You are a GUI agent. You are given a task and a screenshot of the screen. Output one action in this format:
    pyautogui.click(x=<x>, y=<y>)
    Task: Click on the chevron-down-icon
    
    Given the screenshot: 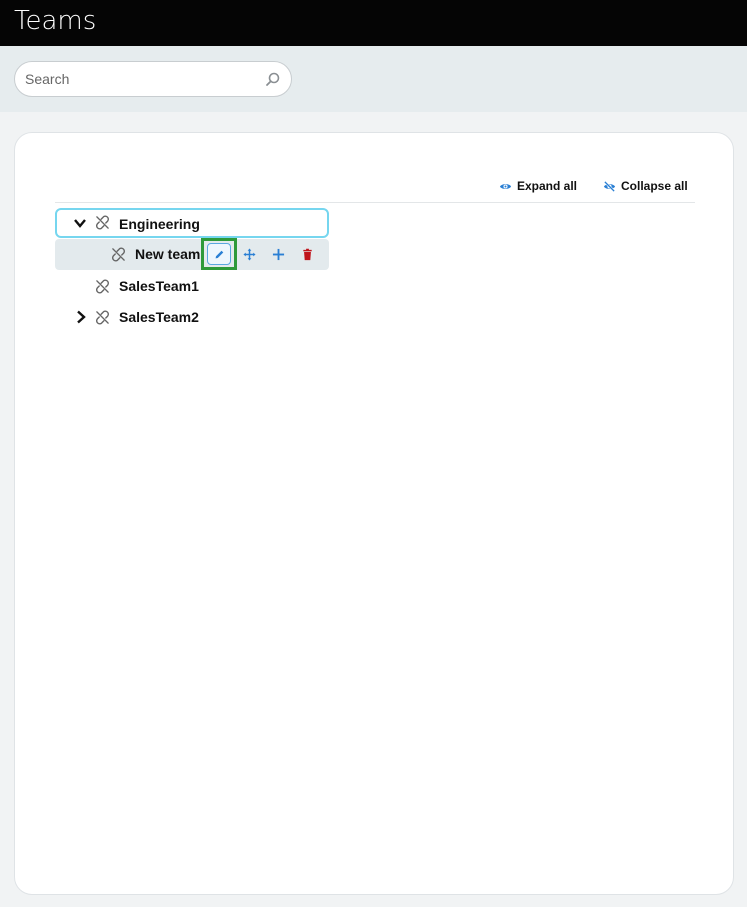 What is the action you would take?
    pyautogui.click(x=80, y=223)
    